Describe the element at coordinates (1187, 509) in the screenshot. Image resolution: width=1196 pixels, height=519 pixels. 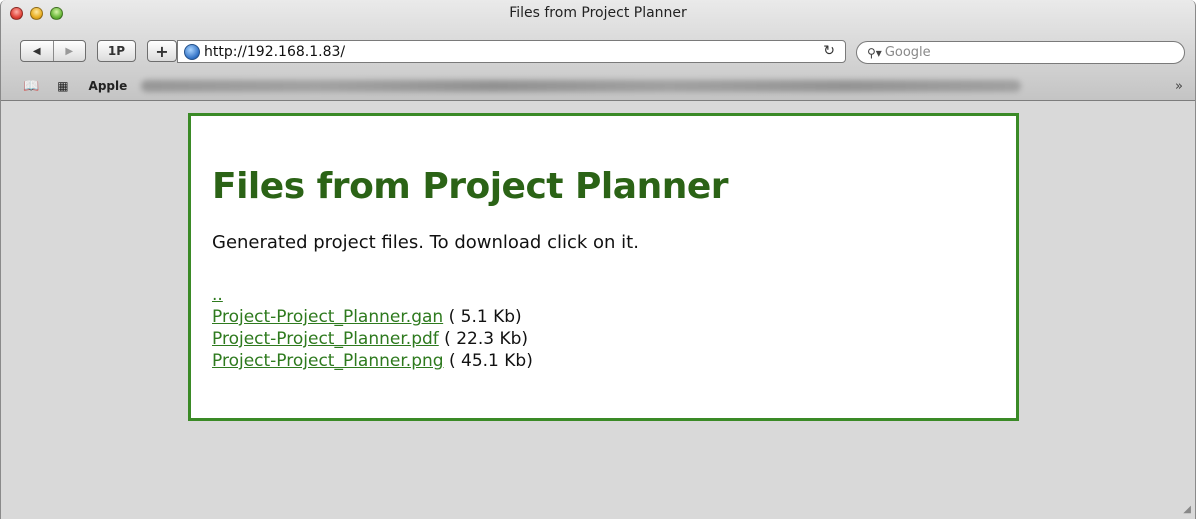
I see `resize-grip-icon: ◢` at that location.